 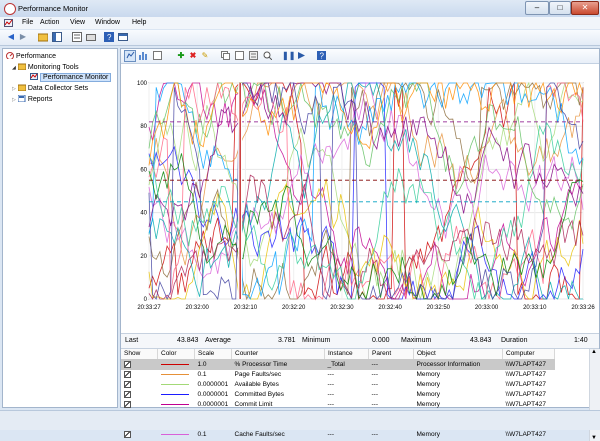 What do you see at coordinates (278, 364) in the screenshot?
I see `counter-name: % Processor Time` at bounding box center [278, 364].